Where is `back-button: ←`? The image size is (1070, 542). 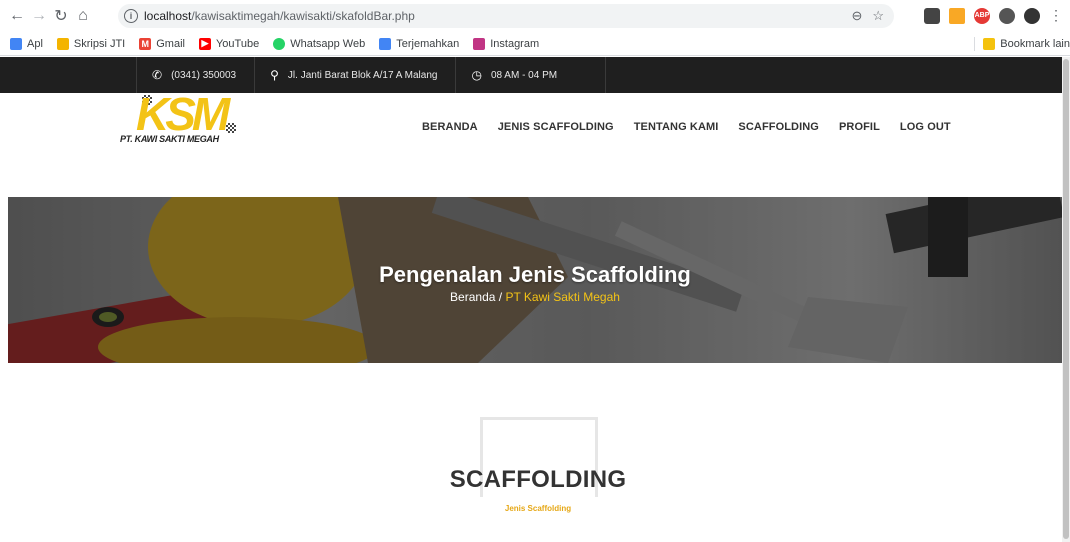 back-button: ← is located at coordinates (17, 16).